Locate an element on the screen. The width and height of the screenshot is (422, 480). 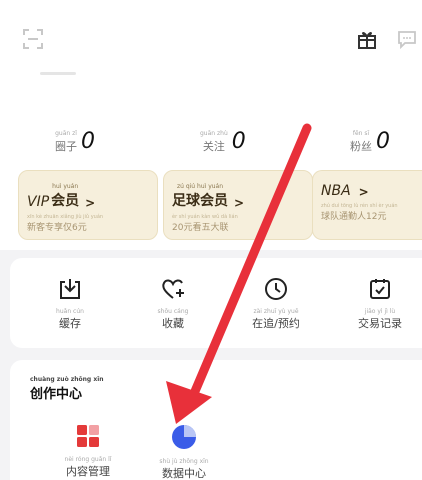
item-pinyin: nèi róng guǎn lǐ is located at coordinates (88, 459).